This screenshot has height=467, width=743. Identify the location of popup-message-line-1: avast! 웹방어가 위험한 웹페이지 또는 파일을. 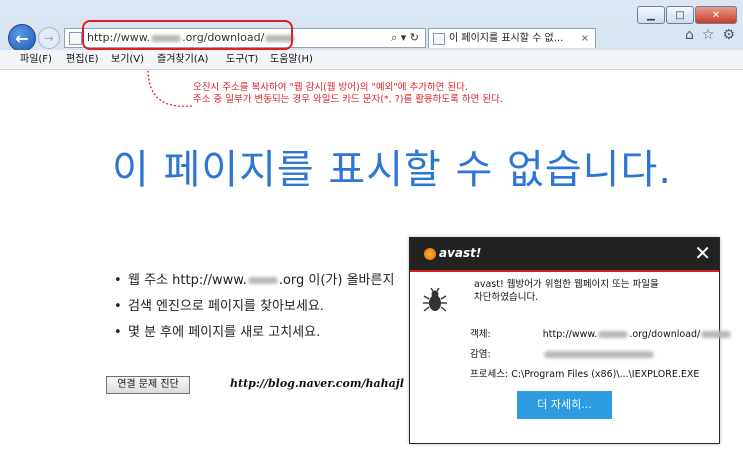
(566, 284).